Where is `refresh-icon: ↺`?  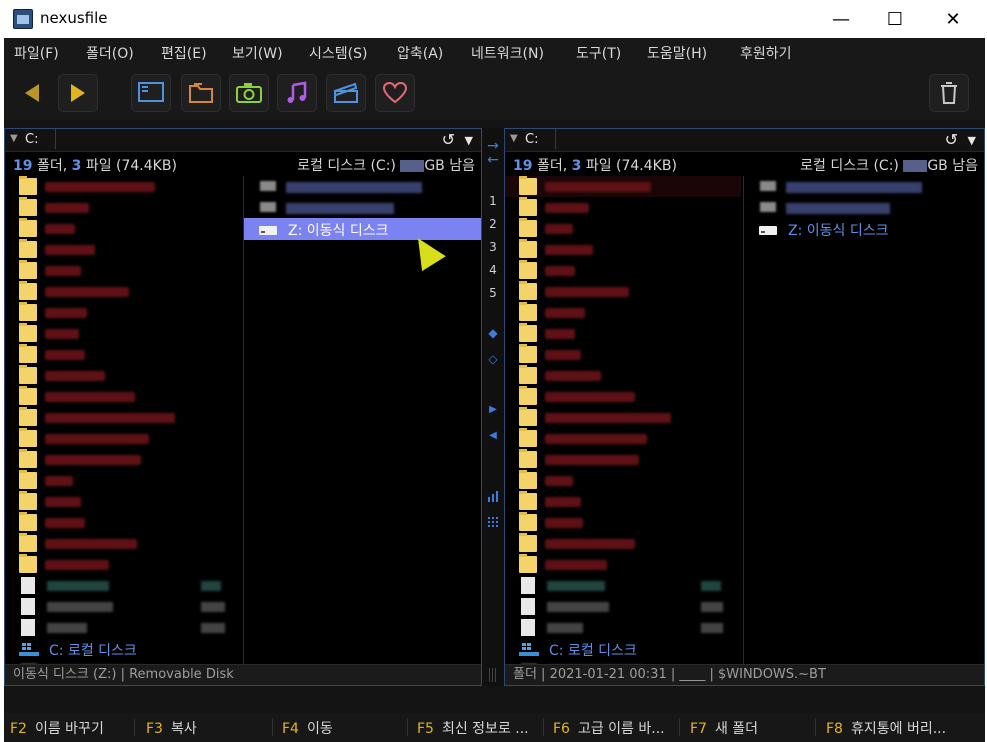
refresh-icon: ↺ is located at coordinates (448, 139).